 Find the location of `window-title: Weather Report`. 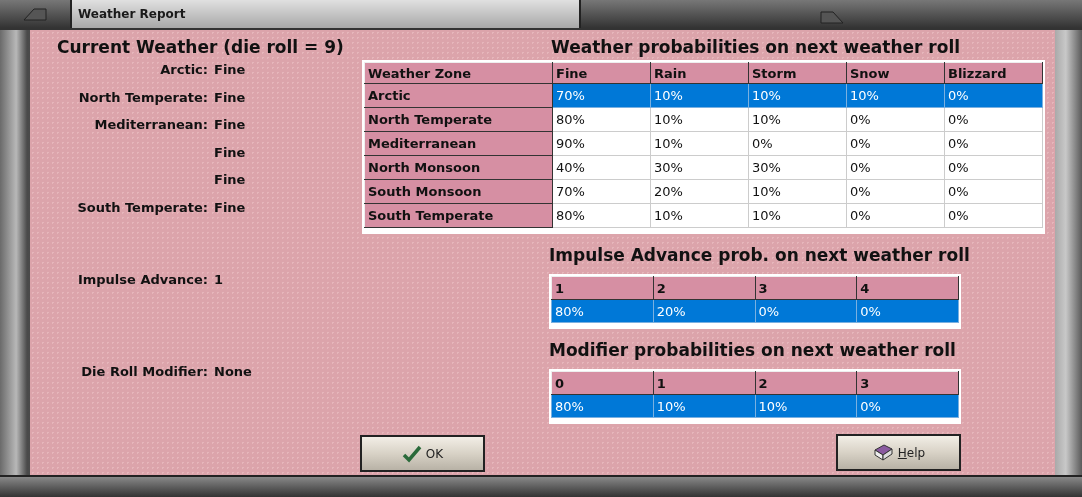

window-title: Weather Report is located at coordinates (132, 14).